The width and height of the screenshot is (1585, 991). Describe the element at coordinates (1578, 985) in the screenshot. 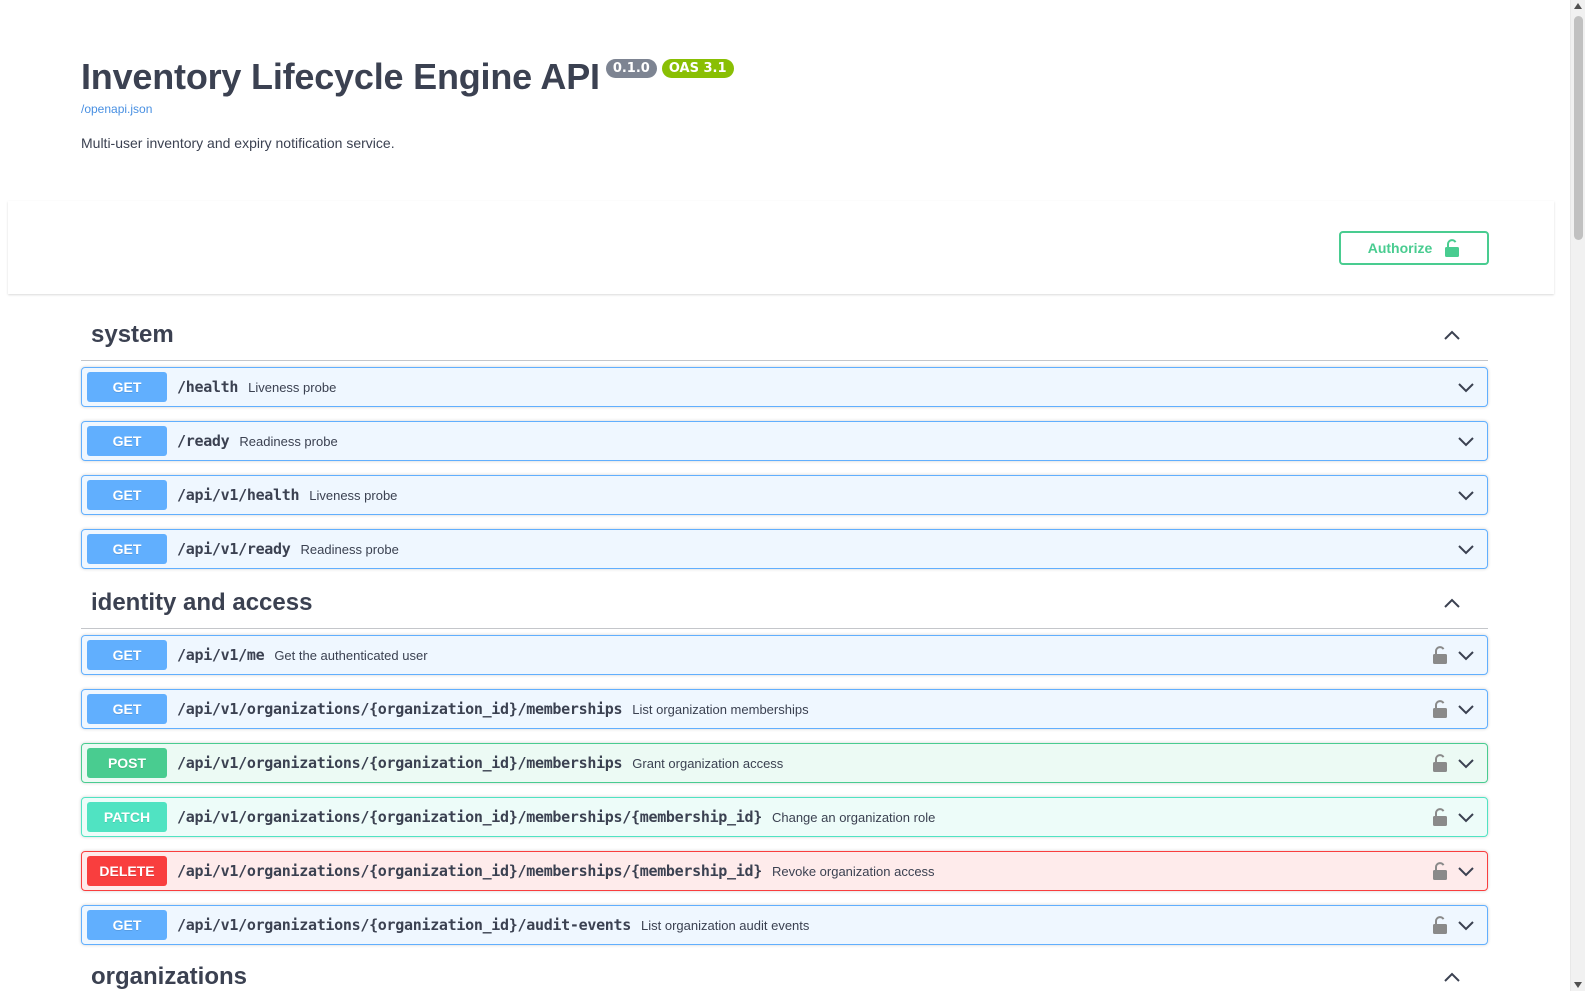

I see `scroll-down-arrow-icon` at that location.